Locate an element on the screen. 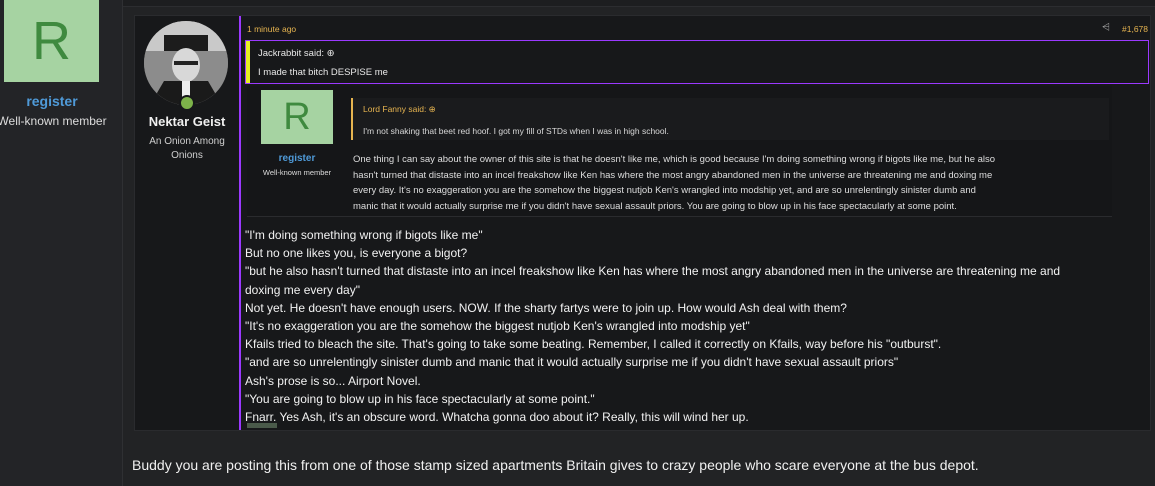  previous-post-edge is located at coordinates (639, 3).